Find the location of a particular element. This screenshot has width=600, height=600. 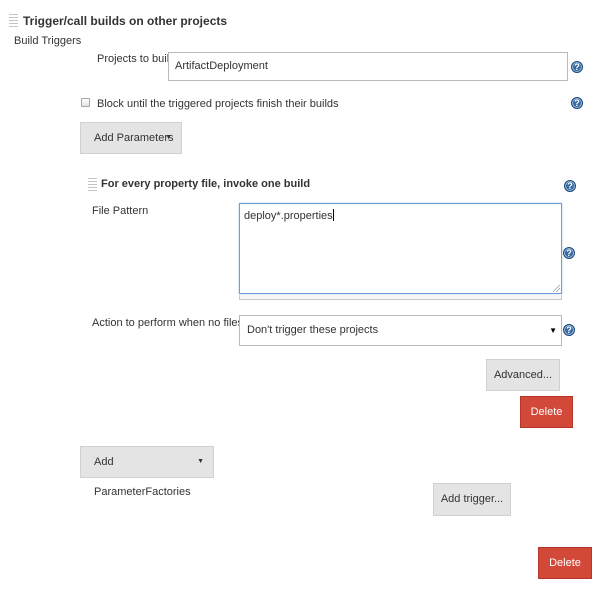

no-files-action-select: Don't trigger these projects ▼ is located at coordinates (400, 330).